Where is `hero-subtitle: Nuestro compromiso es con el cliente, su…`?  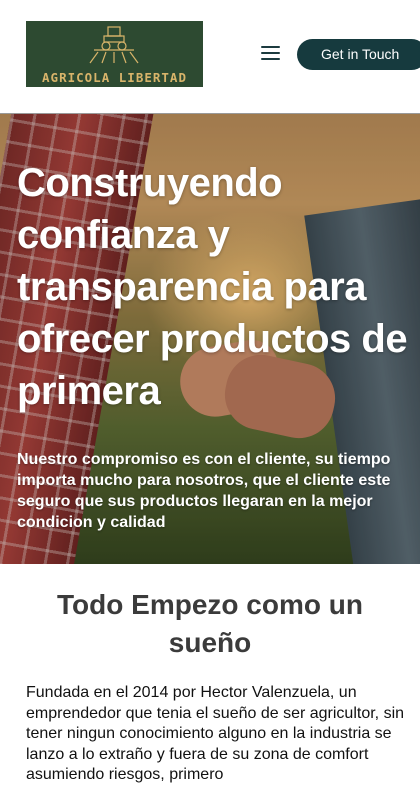 hero-subtitle: Nuestro compromiso es con el cliente, su… is located at coordinates (204, 491).